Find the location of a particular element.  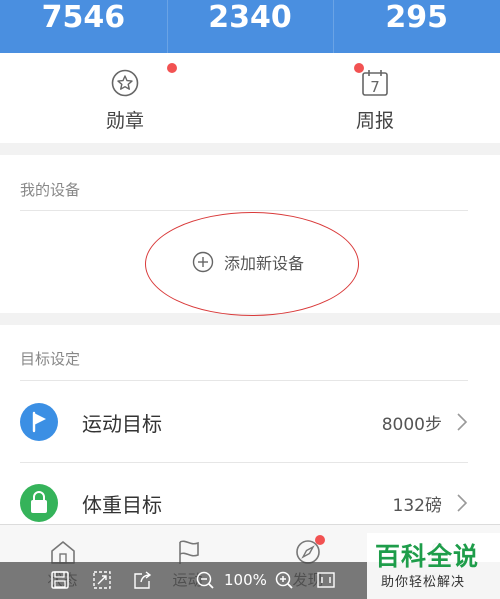

save-icon is located at coordinates (60, 580).